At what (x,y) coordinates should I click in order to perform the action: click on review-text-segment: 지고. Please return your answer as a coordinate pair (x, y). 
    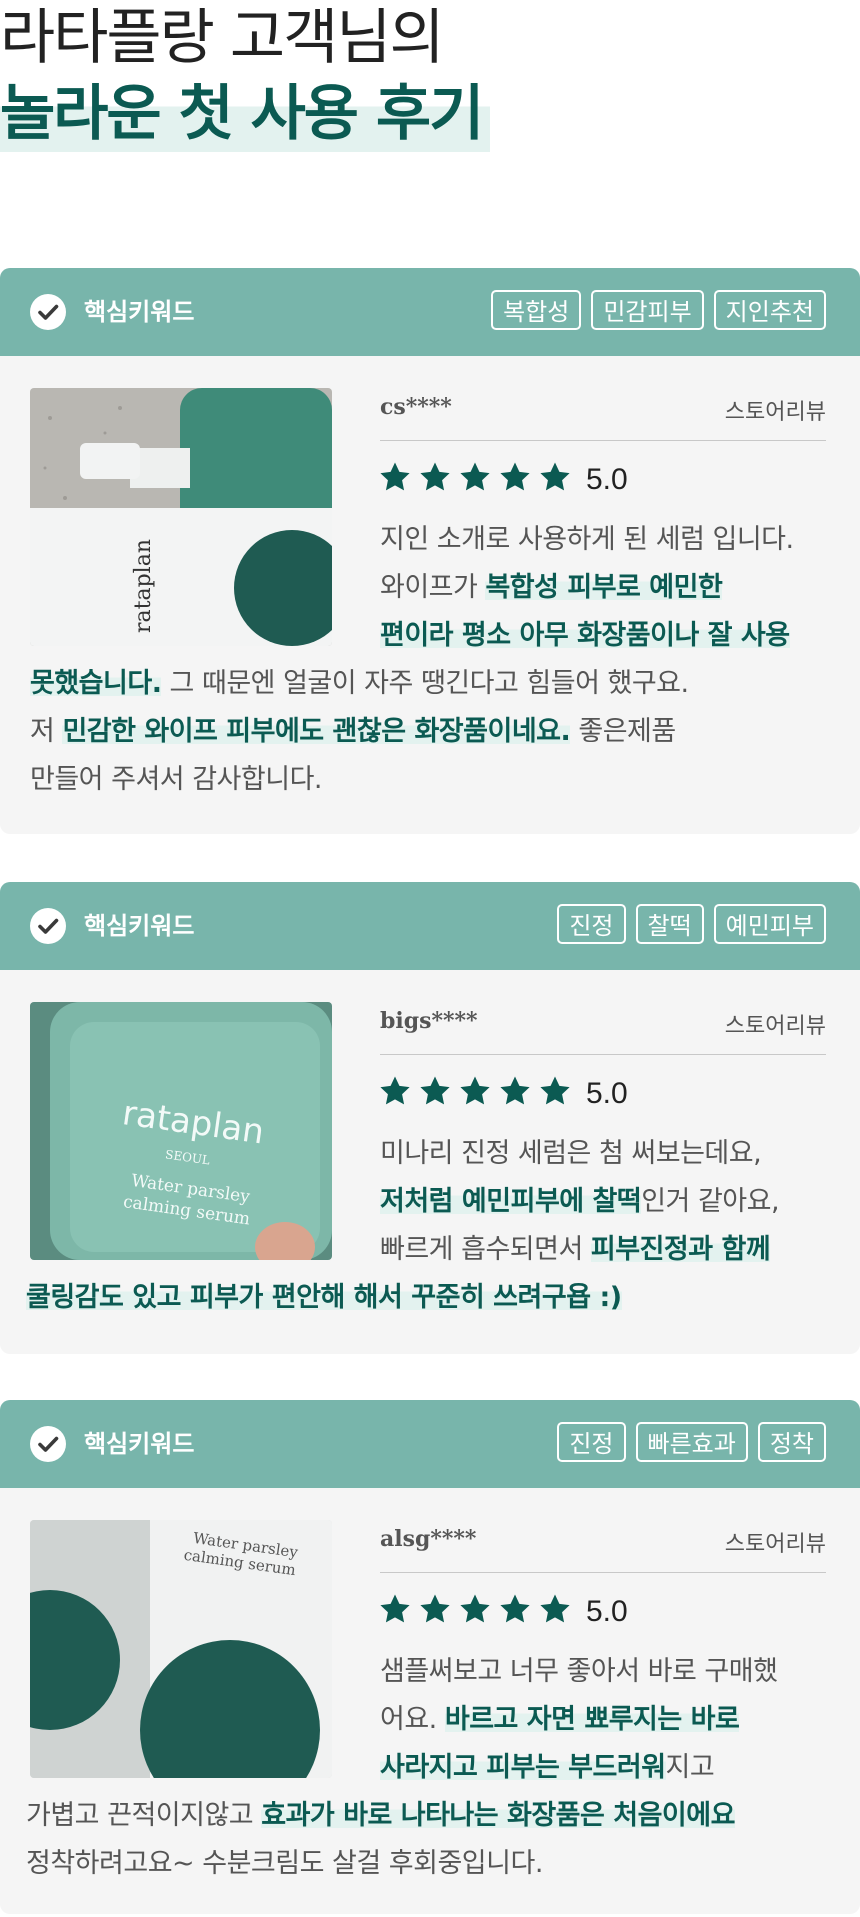
    Looking at the image, I should click on (690, 1767).